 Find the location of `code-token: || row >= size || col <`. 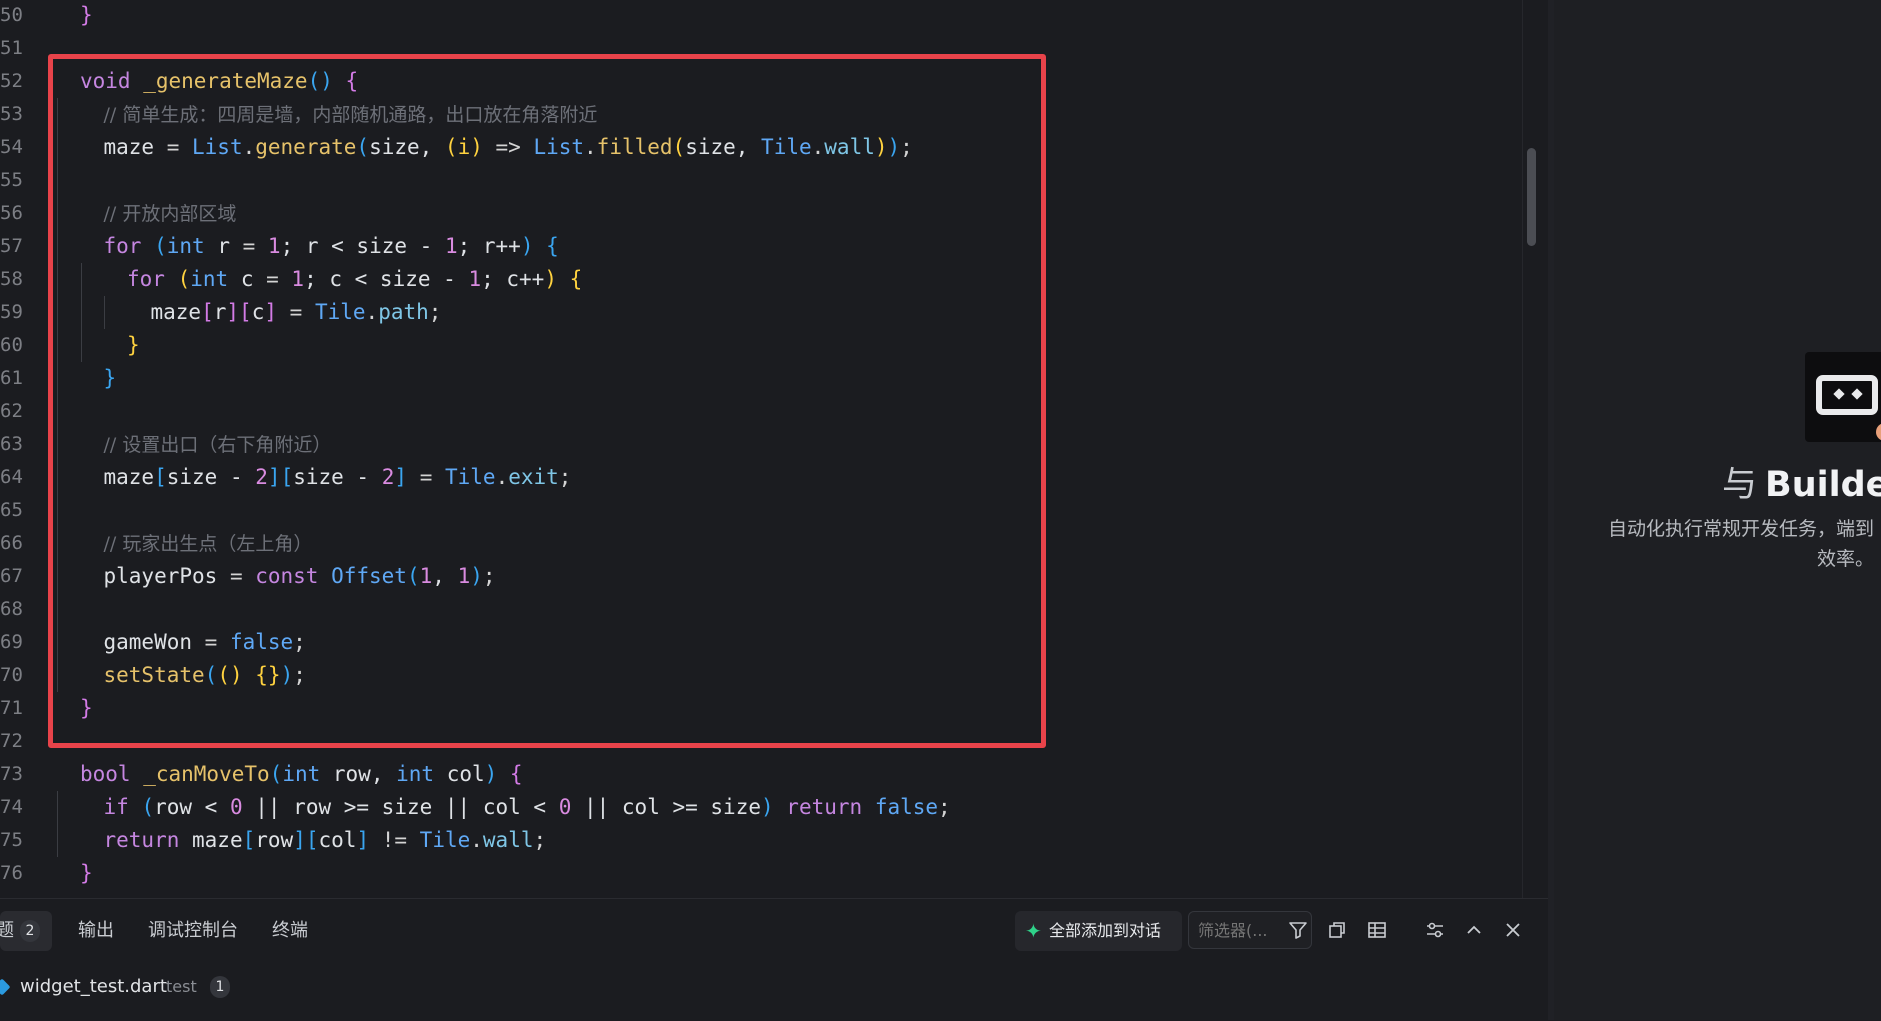

code-token: || row >= size || col < is located at coordinates (400, 807).